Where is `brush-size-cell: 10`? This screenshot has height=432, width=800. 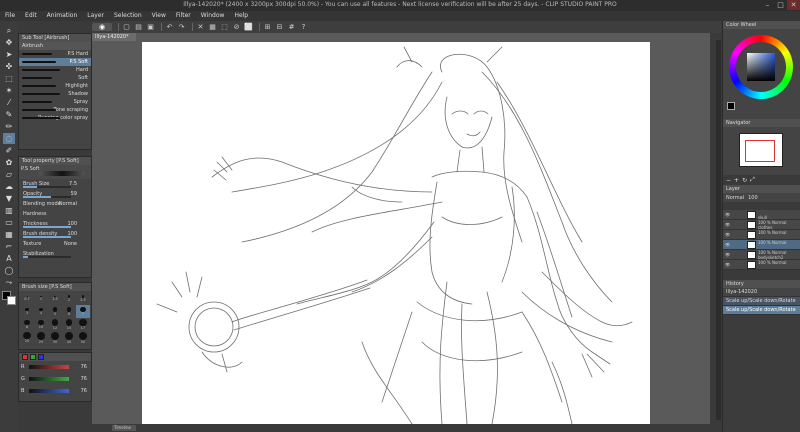
brush-size-cell: 10 is located at coordinates (41, 324).